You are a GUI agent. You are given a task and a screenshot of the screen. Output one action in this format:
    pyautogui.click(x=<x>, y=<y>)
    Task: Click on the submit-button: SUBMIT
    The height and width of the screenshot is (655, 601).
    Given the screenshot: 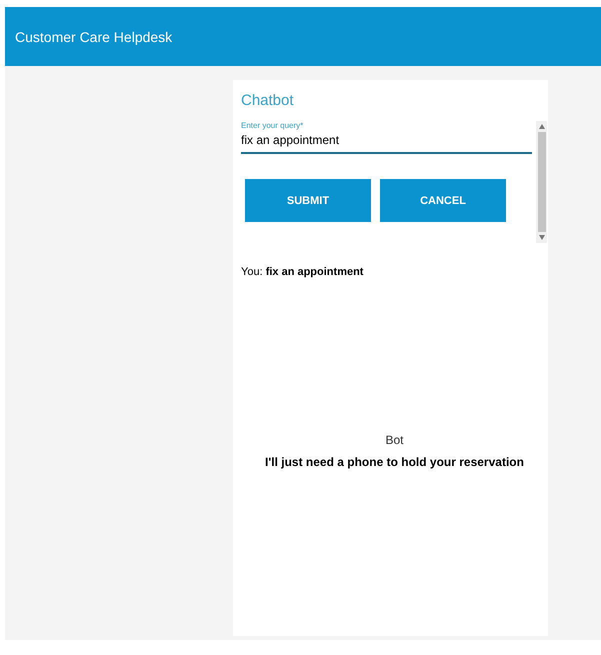 What is the action you would take?
    pyautogui.click(x=308, y=200)
    